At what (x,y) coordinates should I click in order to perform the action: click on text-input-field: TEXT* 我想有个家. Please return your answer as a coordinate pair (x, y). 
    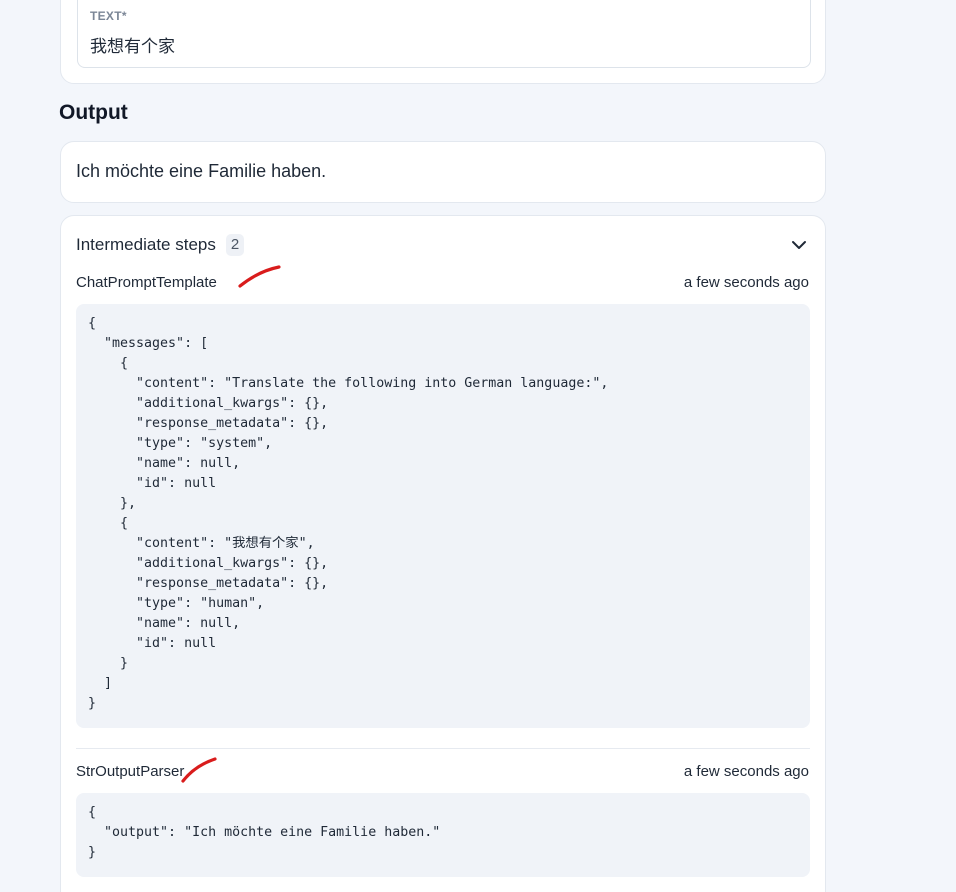
    Looking at the image, I should click on (444, 34).